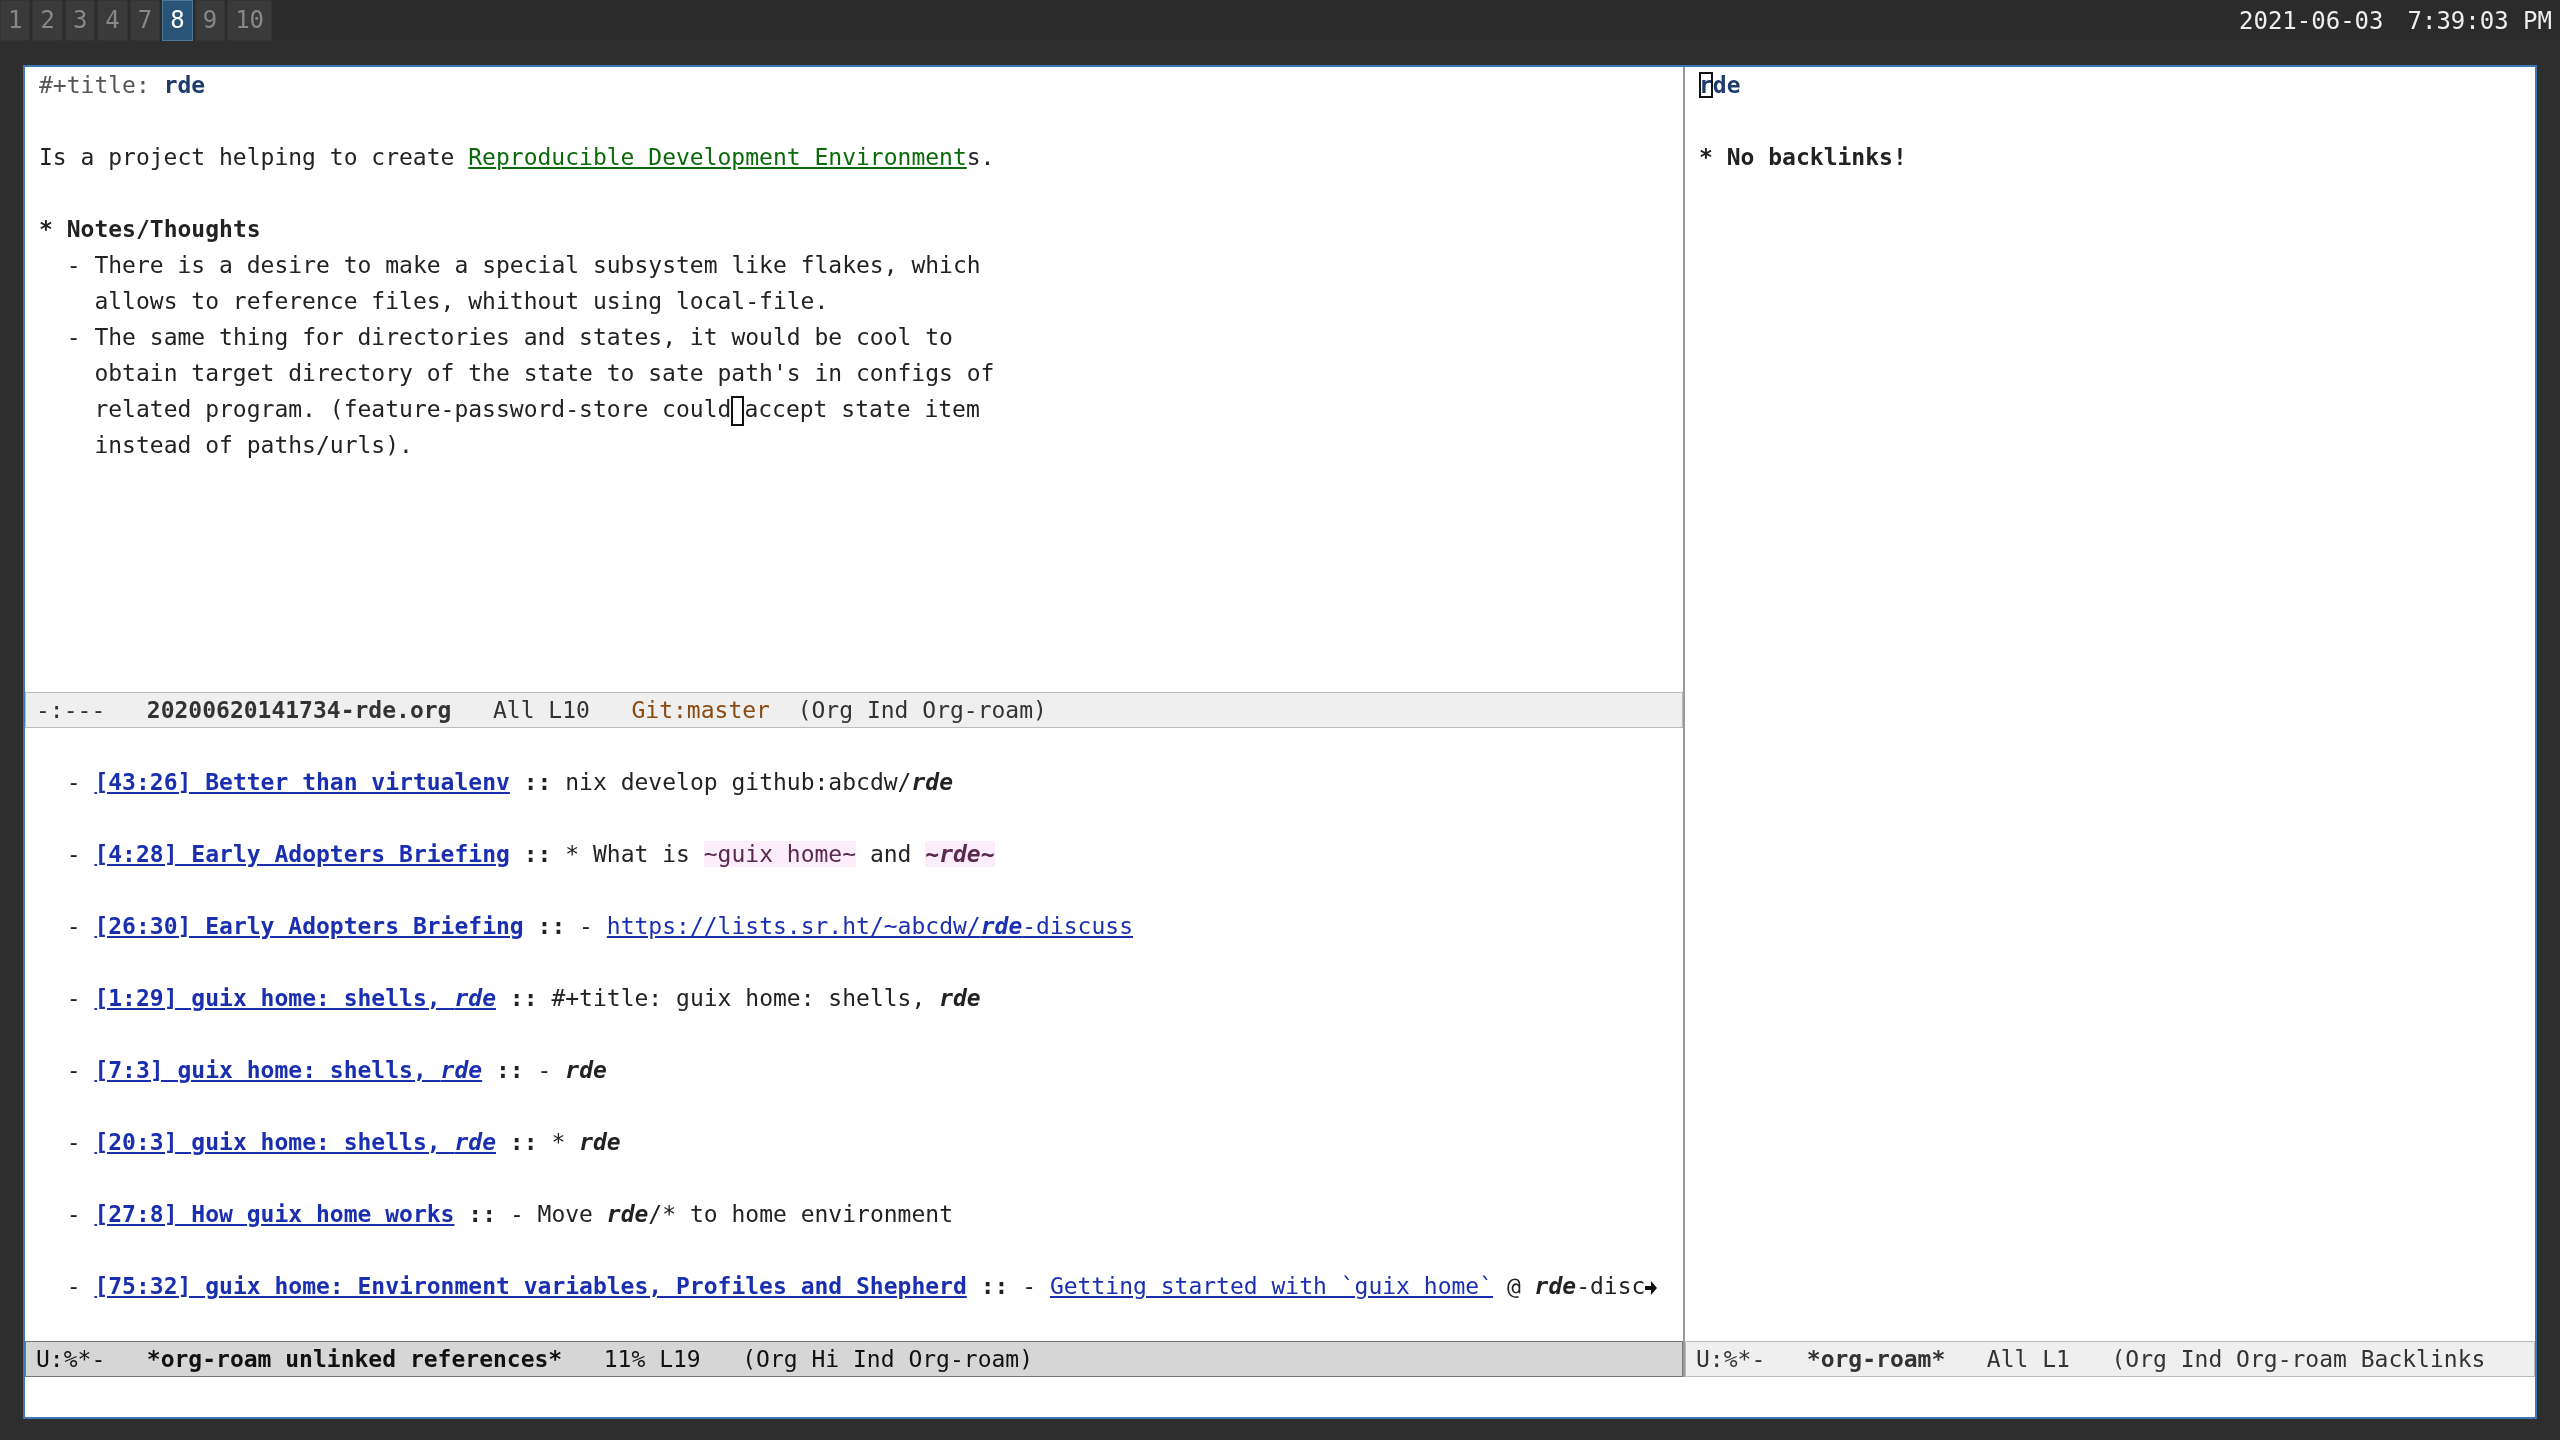 The image size is (2560, 1440). What do you see at coordinates (780, 854) in the screenshot?
I see `reference-snippet: * What is ~guix home~ and ~rde~` at bounding box center [780, 854].